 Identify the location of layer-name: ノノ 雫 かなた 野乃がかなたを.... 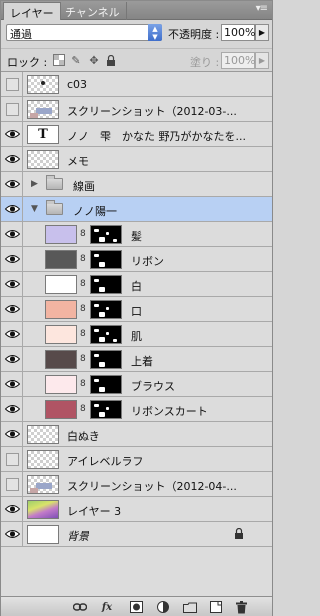
(156, 136).